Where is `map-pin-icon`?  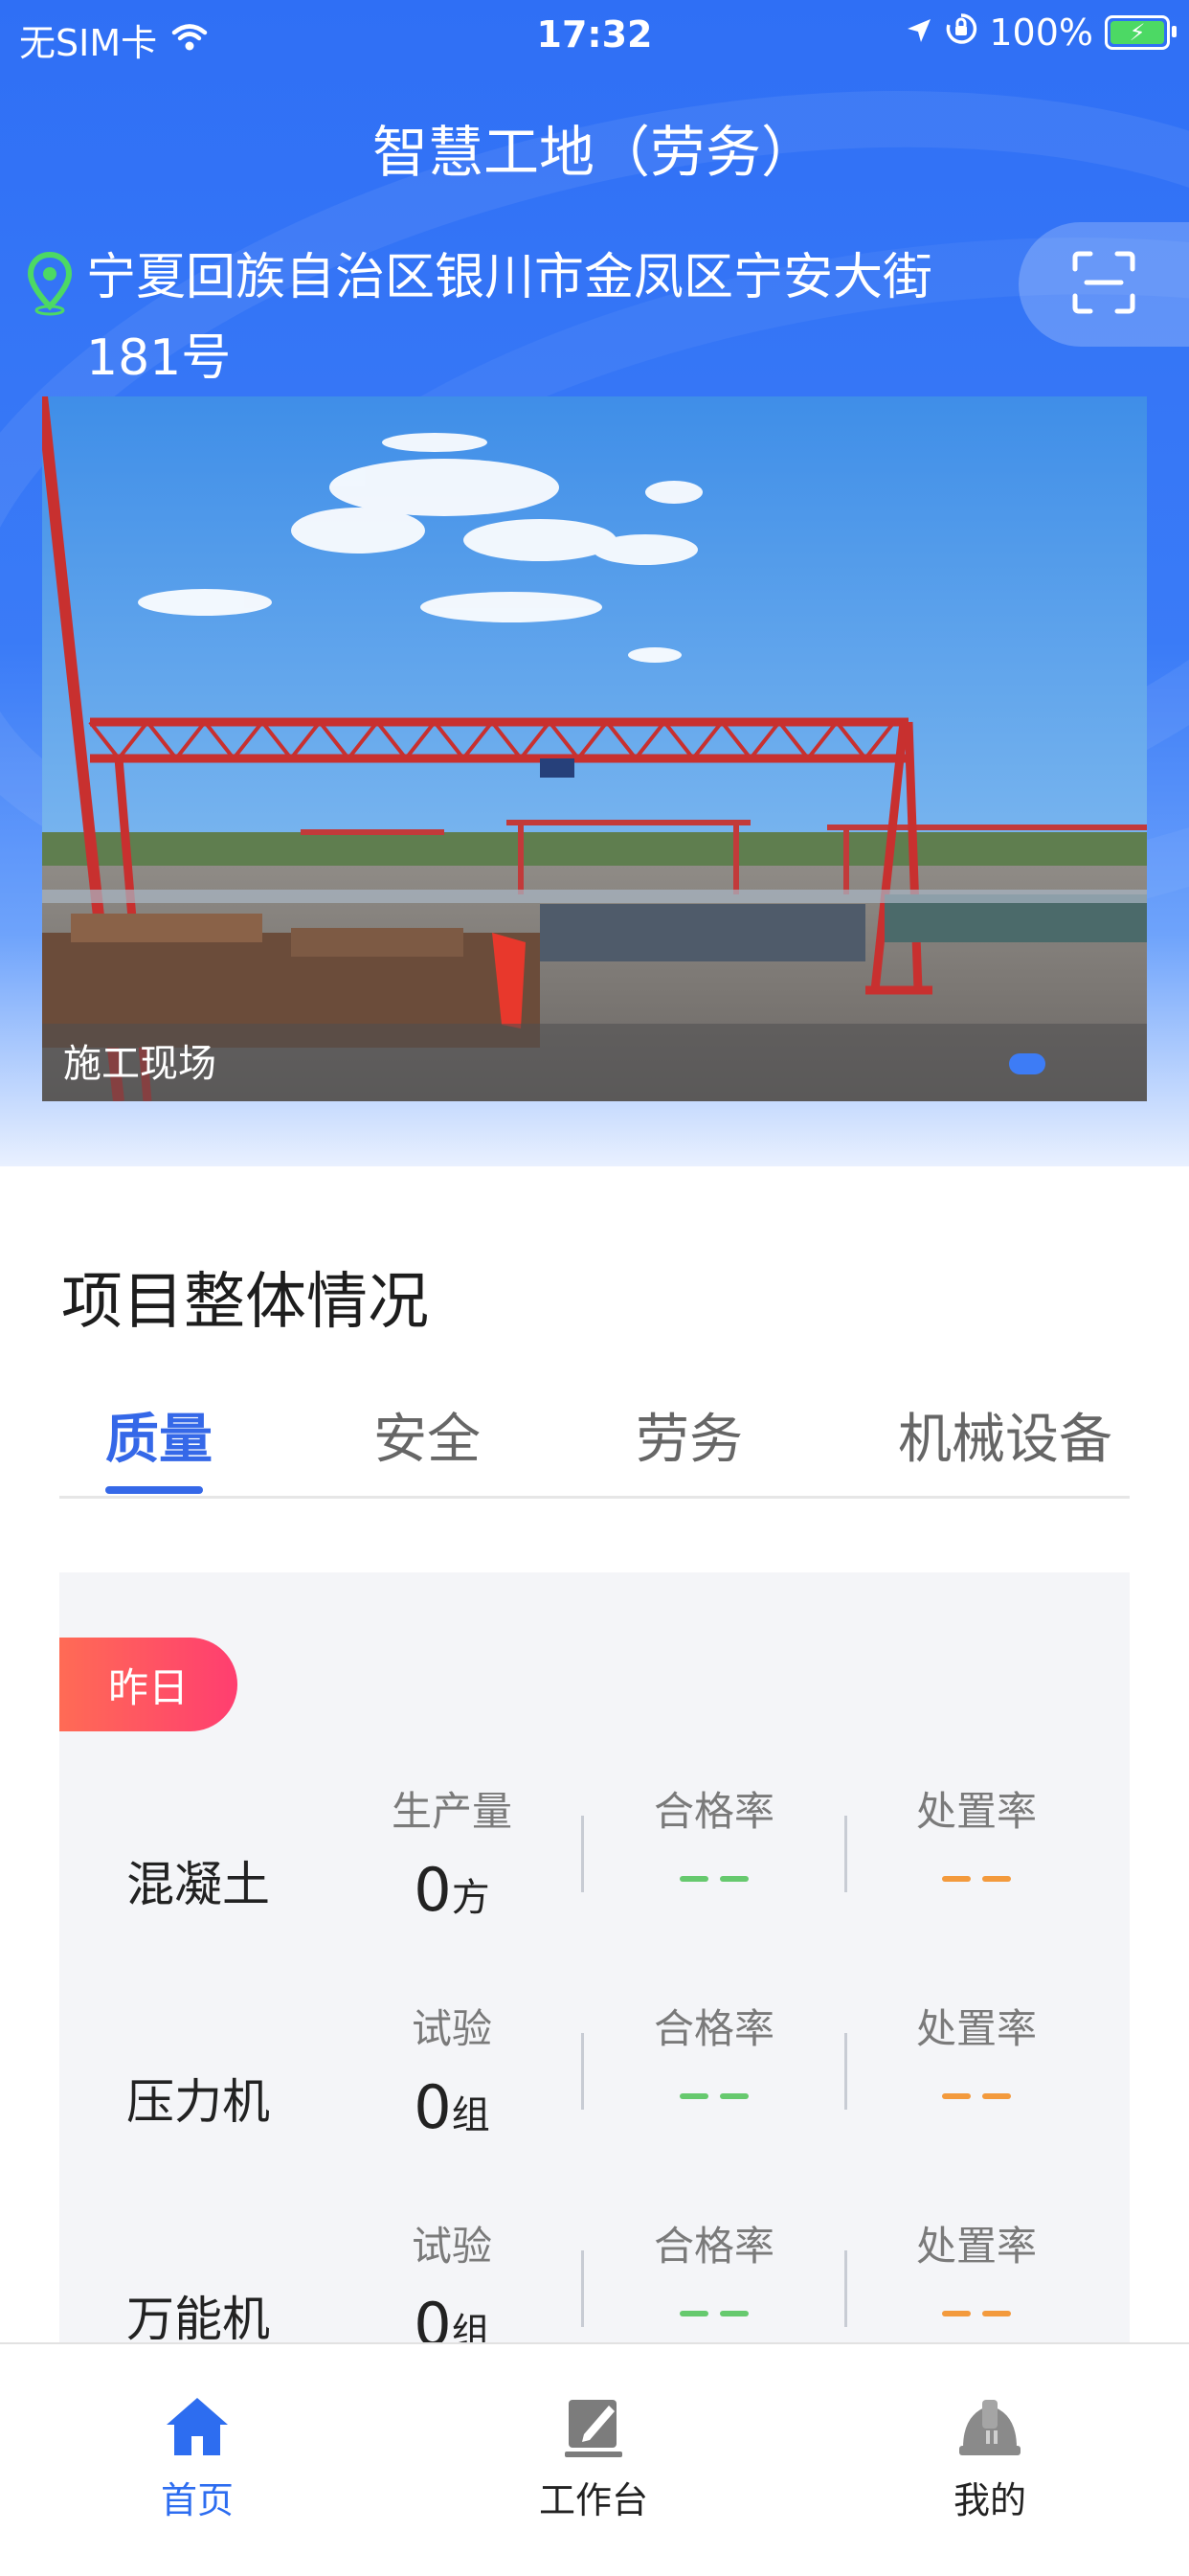 map-pin-icon is located at coordinates (50, 285).